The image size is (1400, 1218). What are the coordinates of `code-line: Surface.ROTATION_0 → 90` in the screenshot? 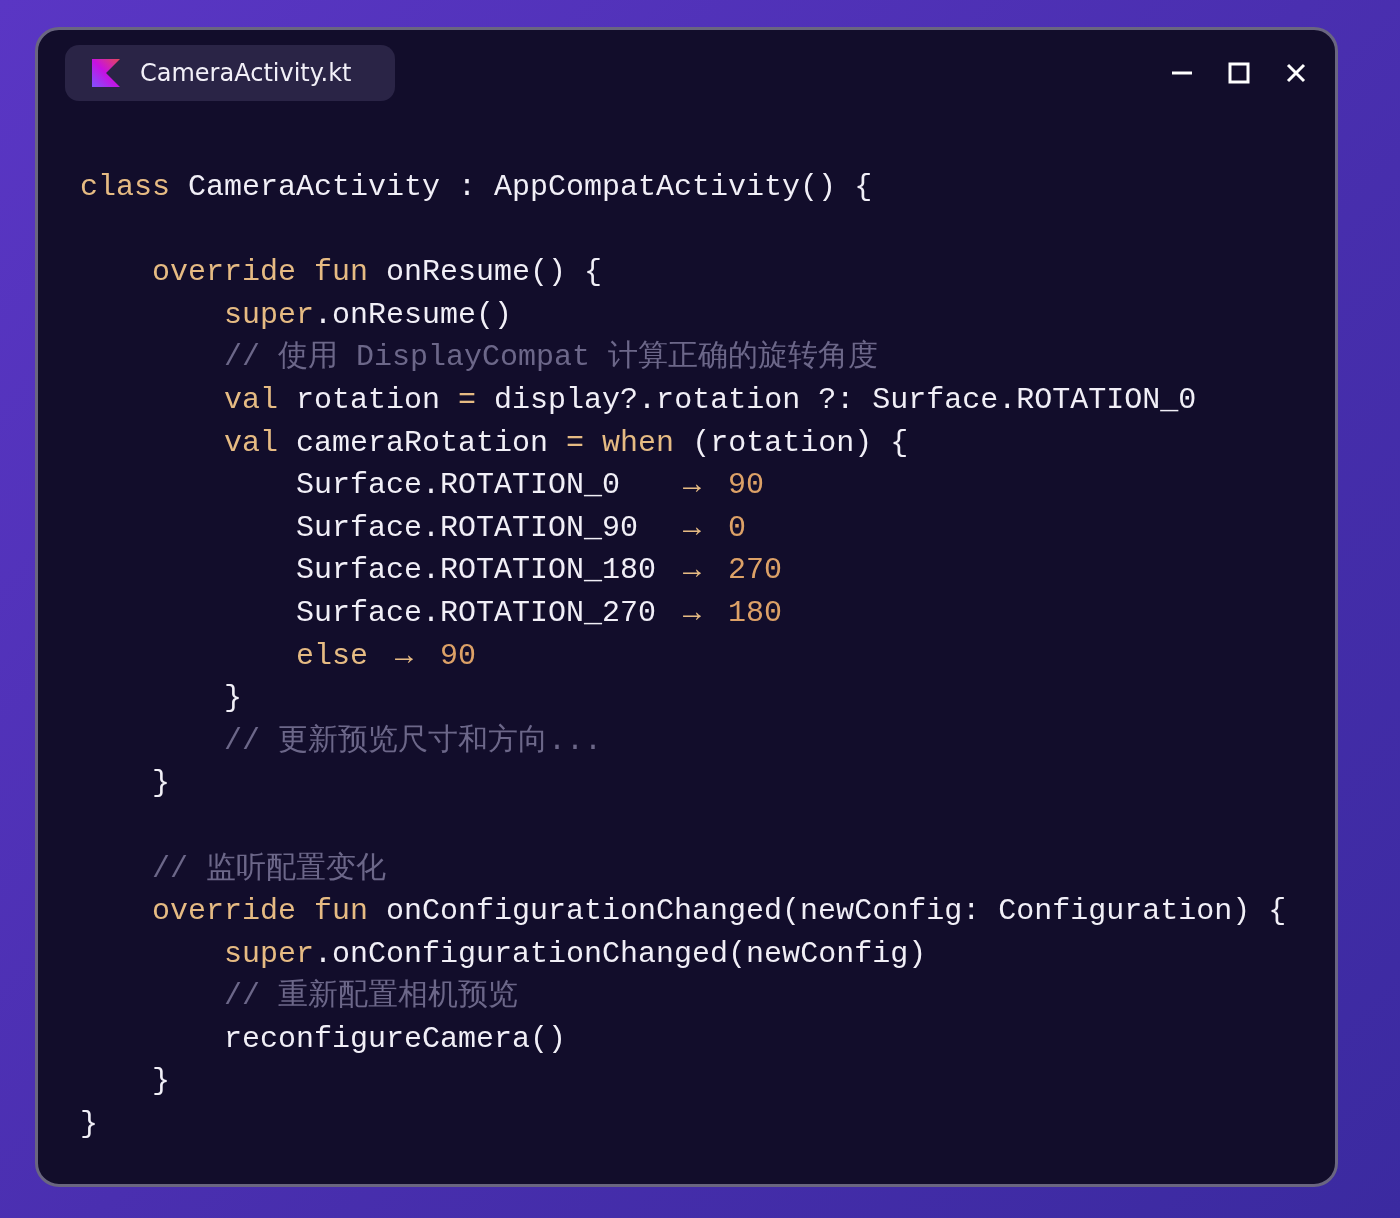 It's located at (530, 486).